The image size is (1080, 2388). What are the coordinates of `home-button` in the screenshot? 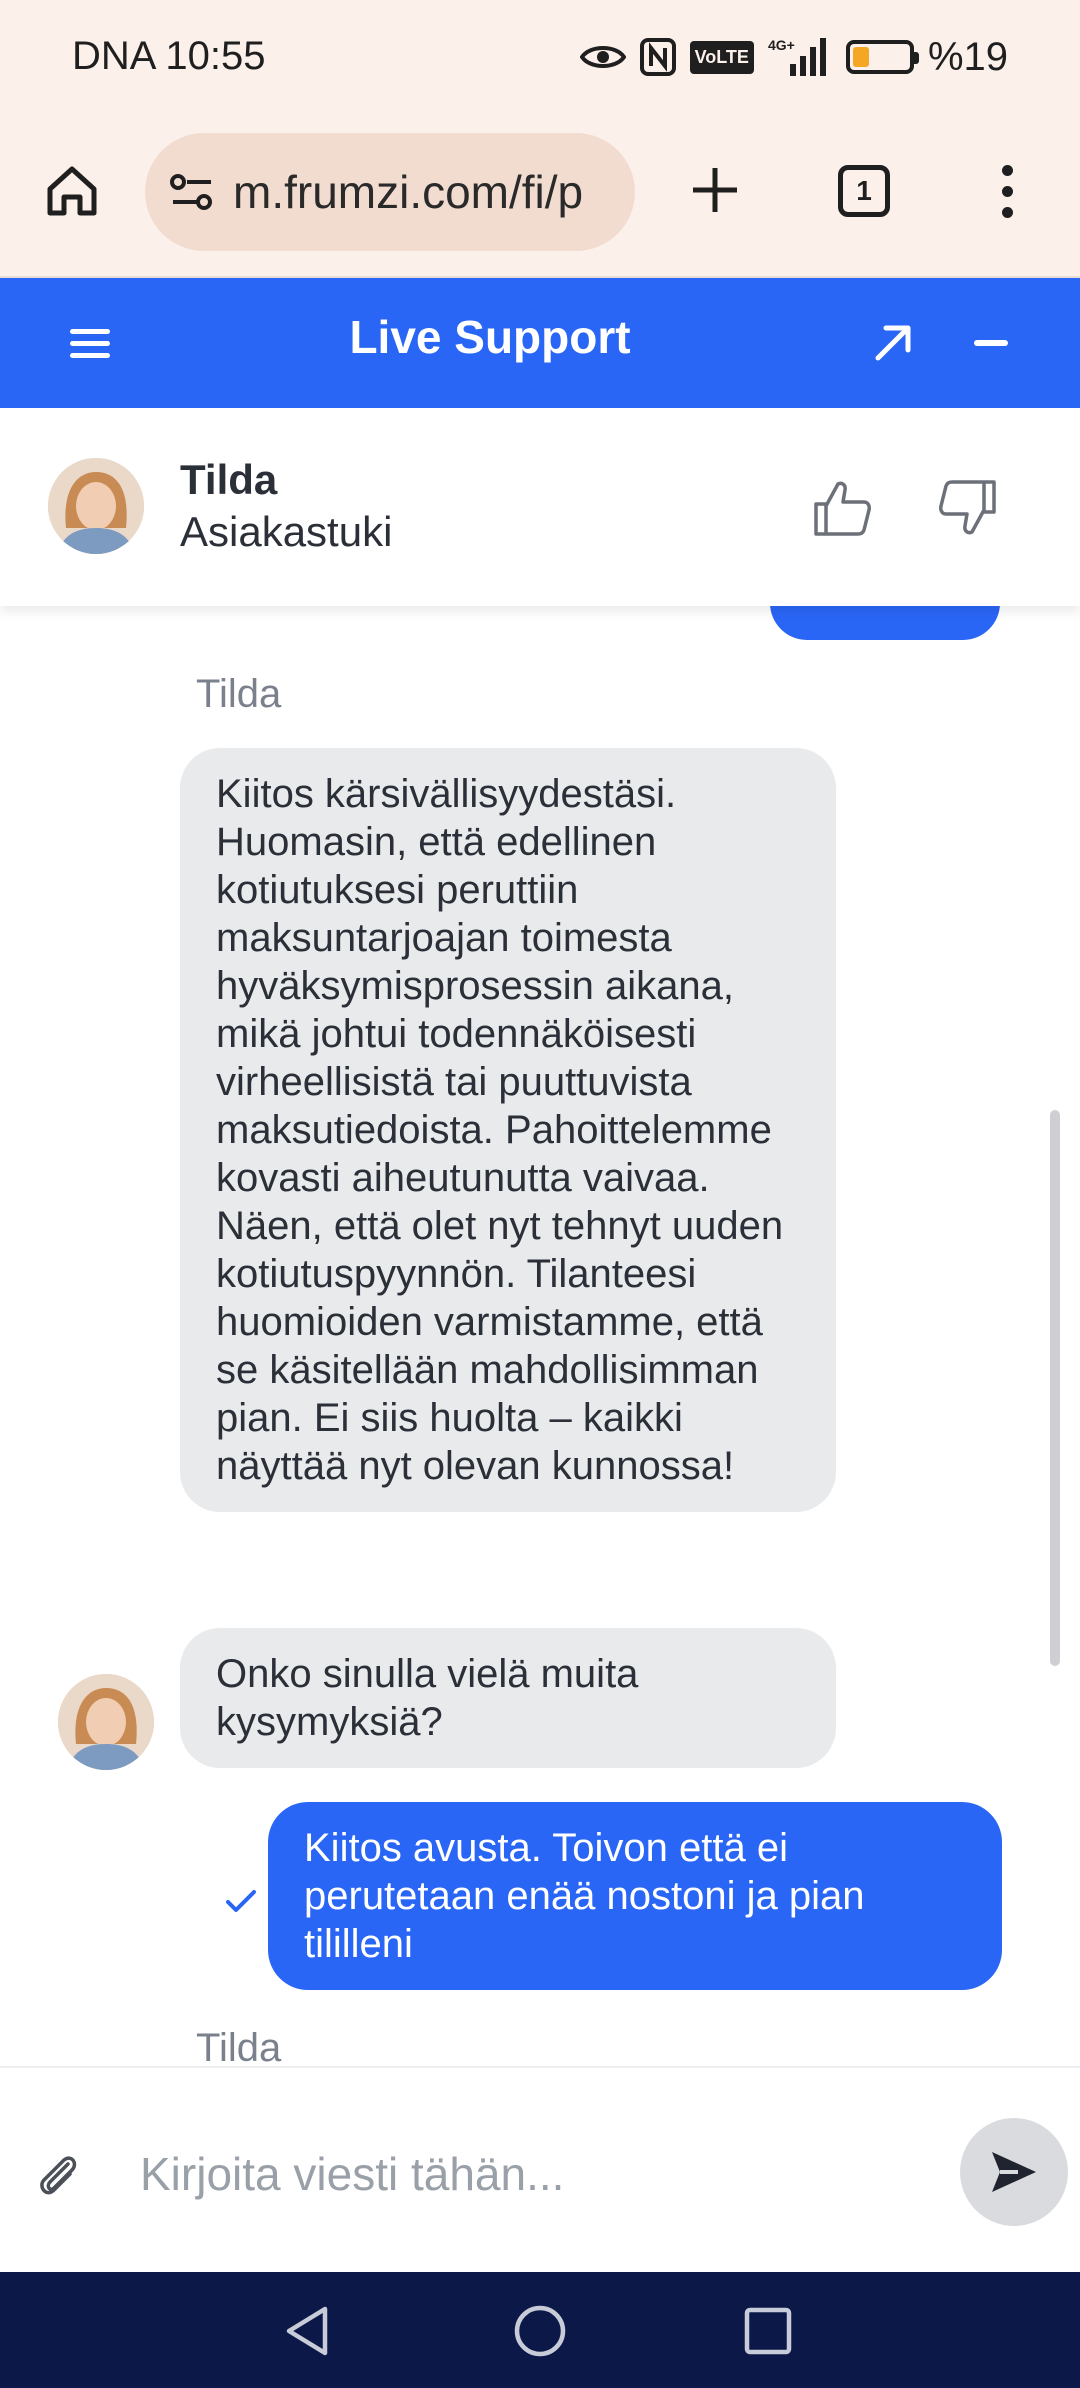 It's located at (72, 191).